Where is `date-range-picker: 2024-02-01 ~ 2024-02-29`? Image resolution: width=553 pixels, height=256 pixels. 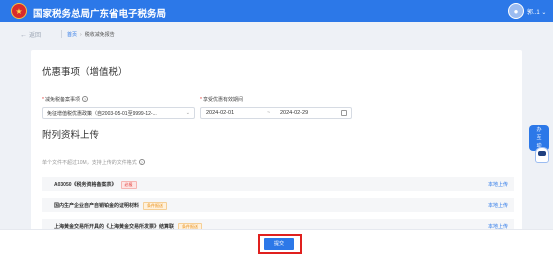
date-range-picker: 2024-02-01 ~ 2024-02-29 is located at coordinates (276, 113).